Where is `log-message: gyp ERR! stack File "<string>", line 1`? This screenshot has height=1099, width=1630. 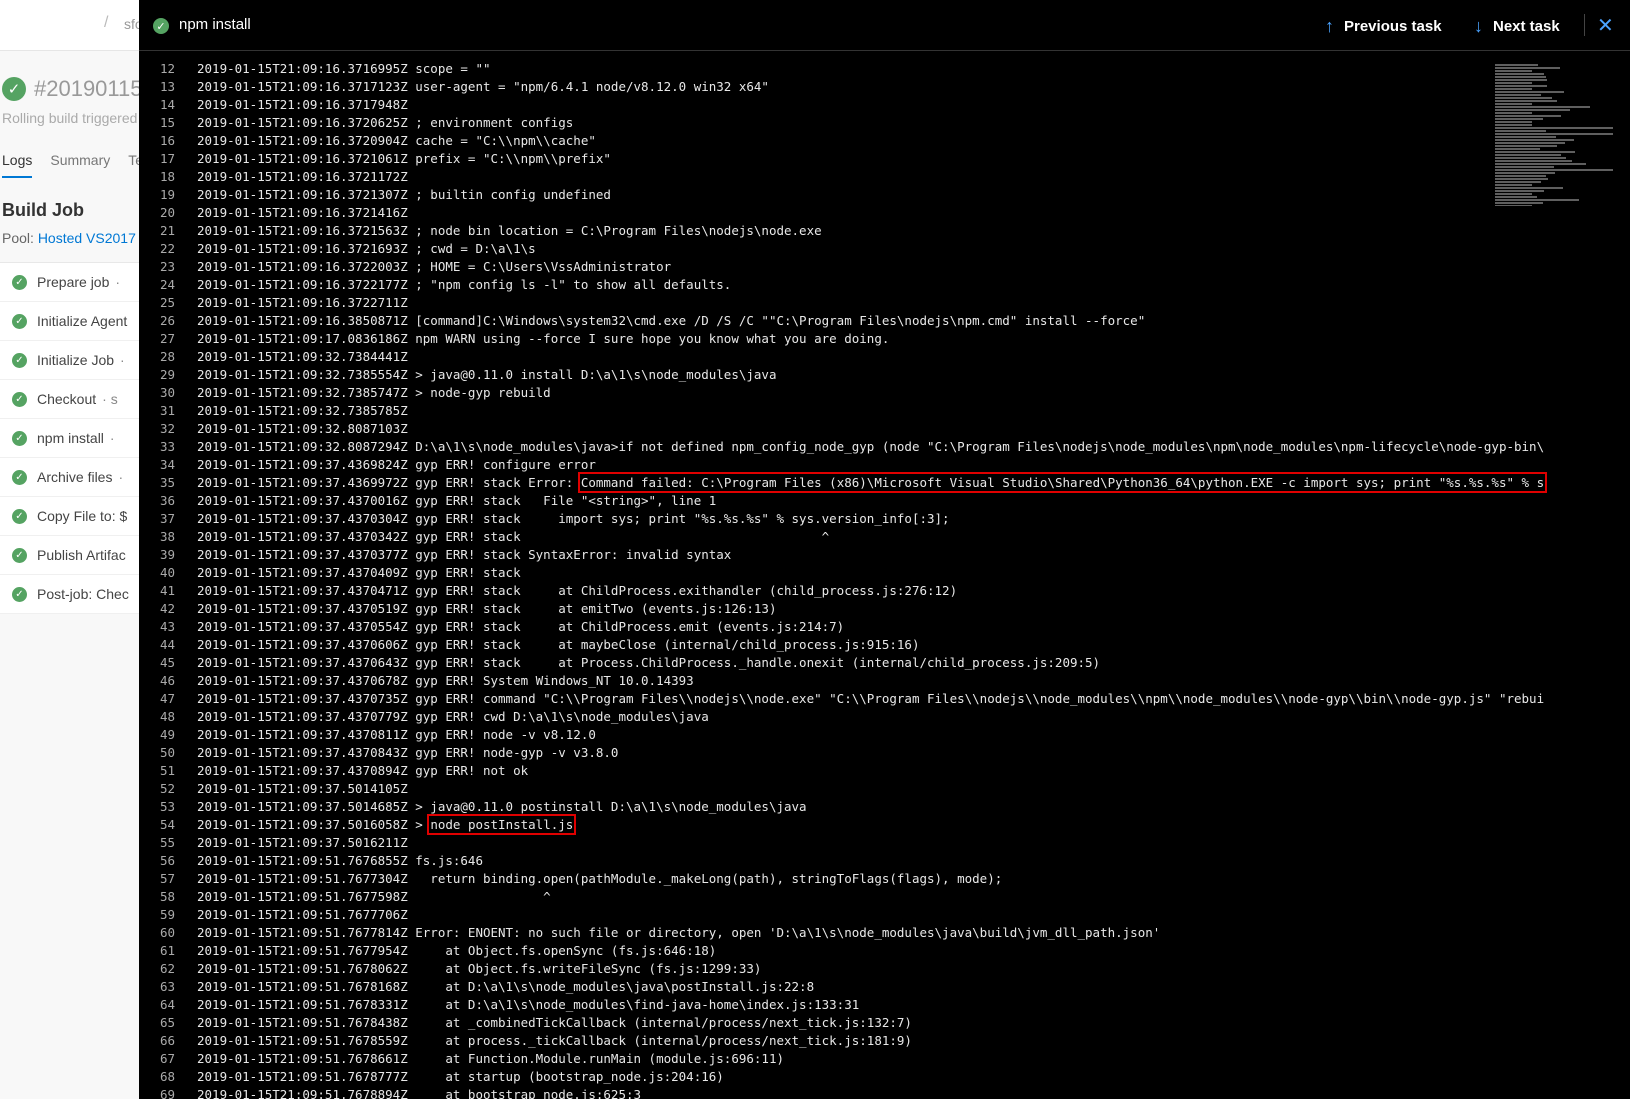
log-message: gyp ERR! stack File "<string>", line 1 is located at coordinates (562, 501).